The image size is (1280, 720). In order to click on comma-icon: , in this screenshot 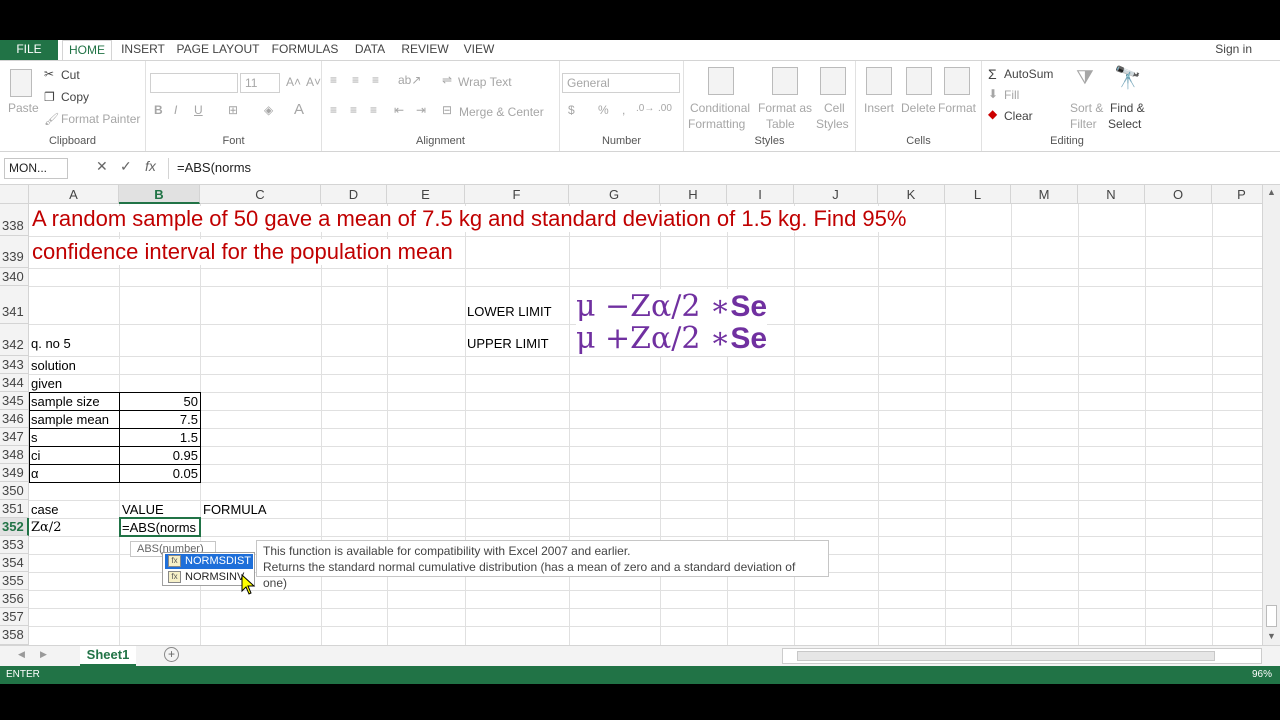, I will do `click(623, 110)`.